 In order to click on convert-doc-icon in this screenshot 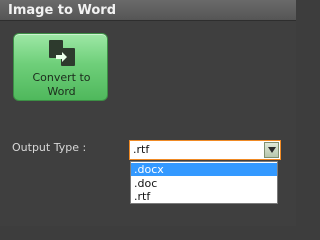, I will do `click(62, 53)`.